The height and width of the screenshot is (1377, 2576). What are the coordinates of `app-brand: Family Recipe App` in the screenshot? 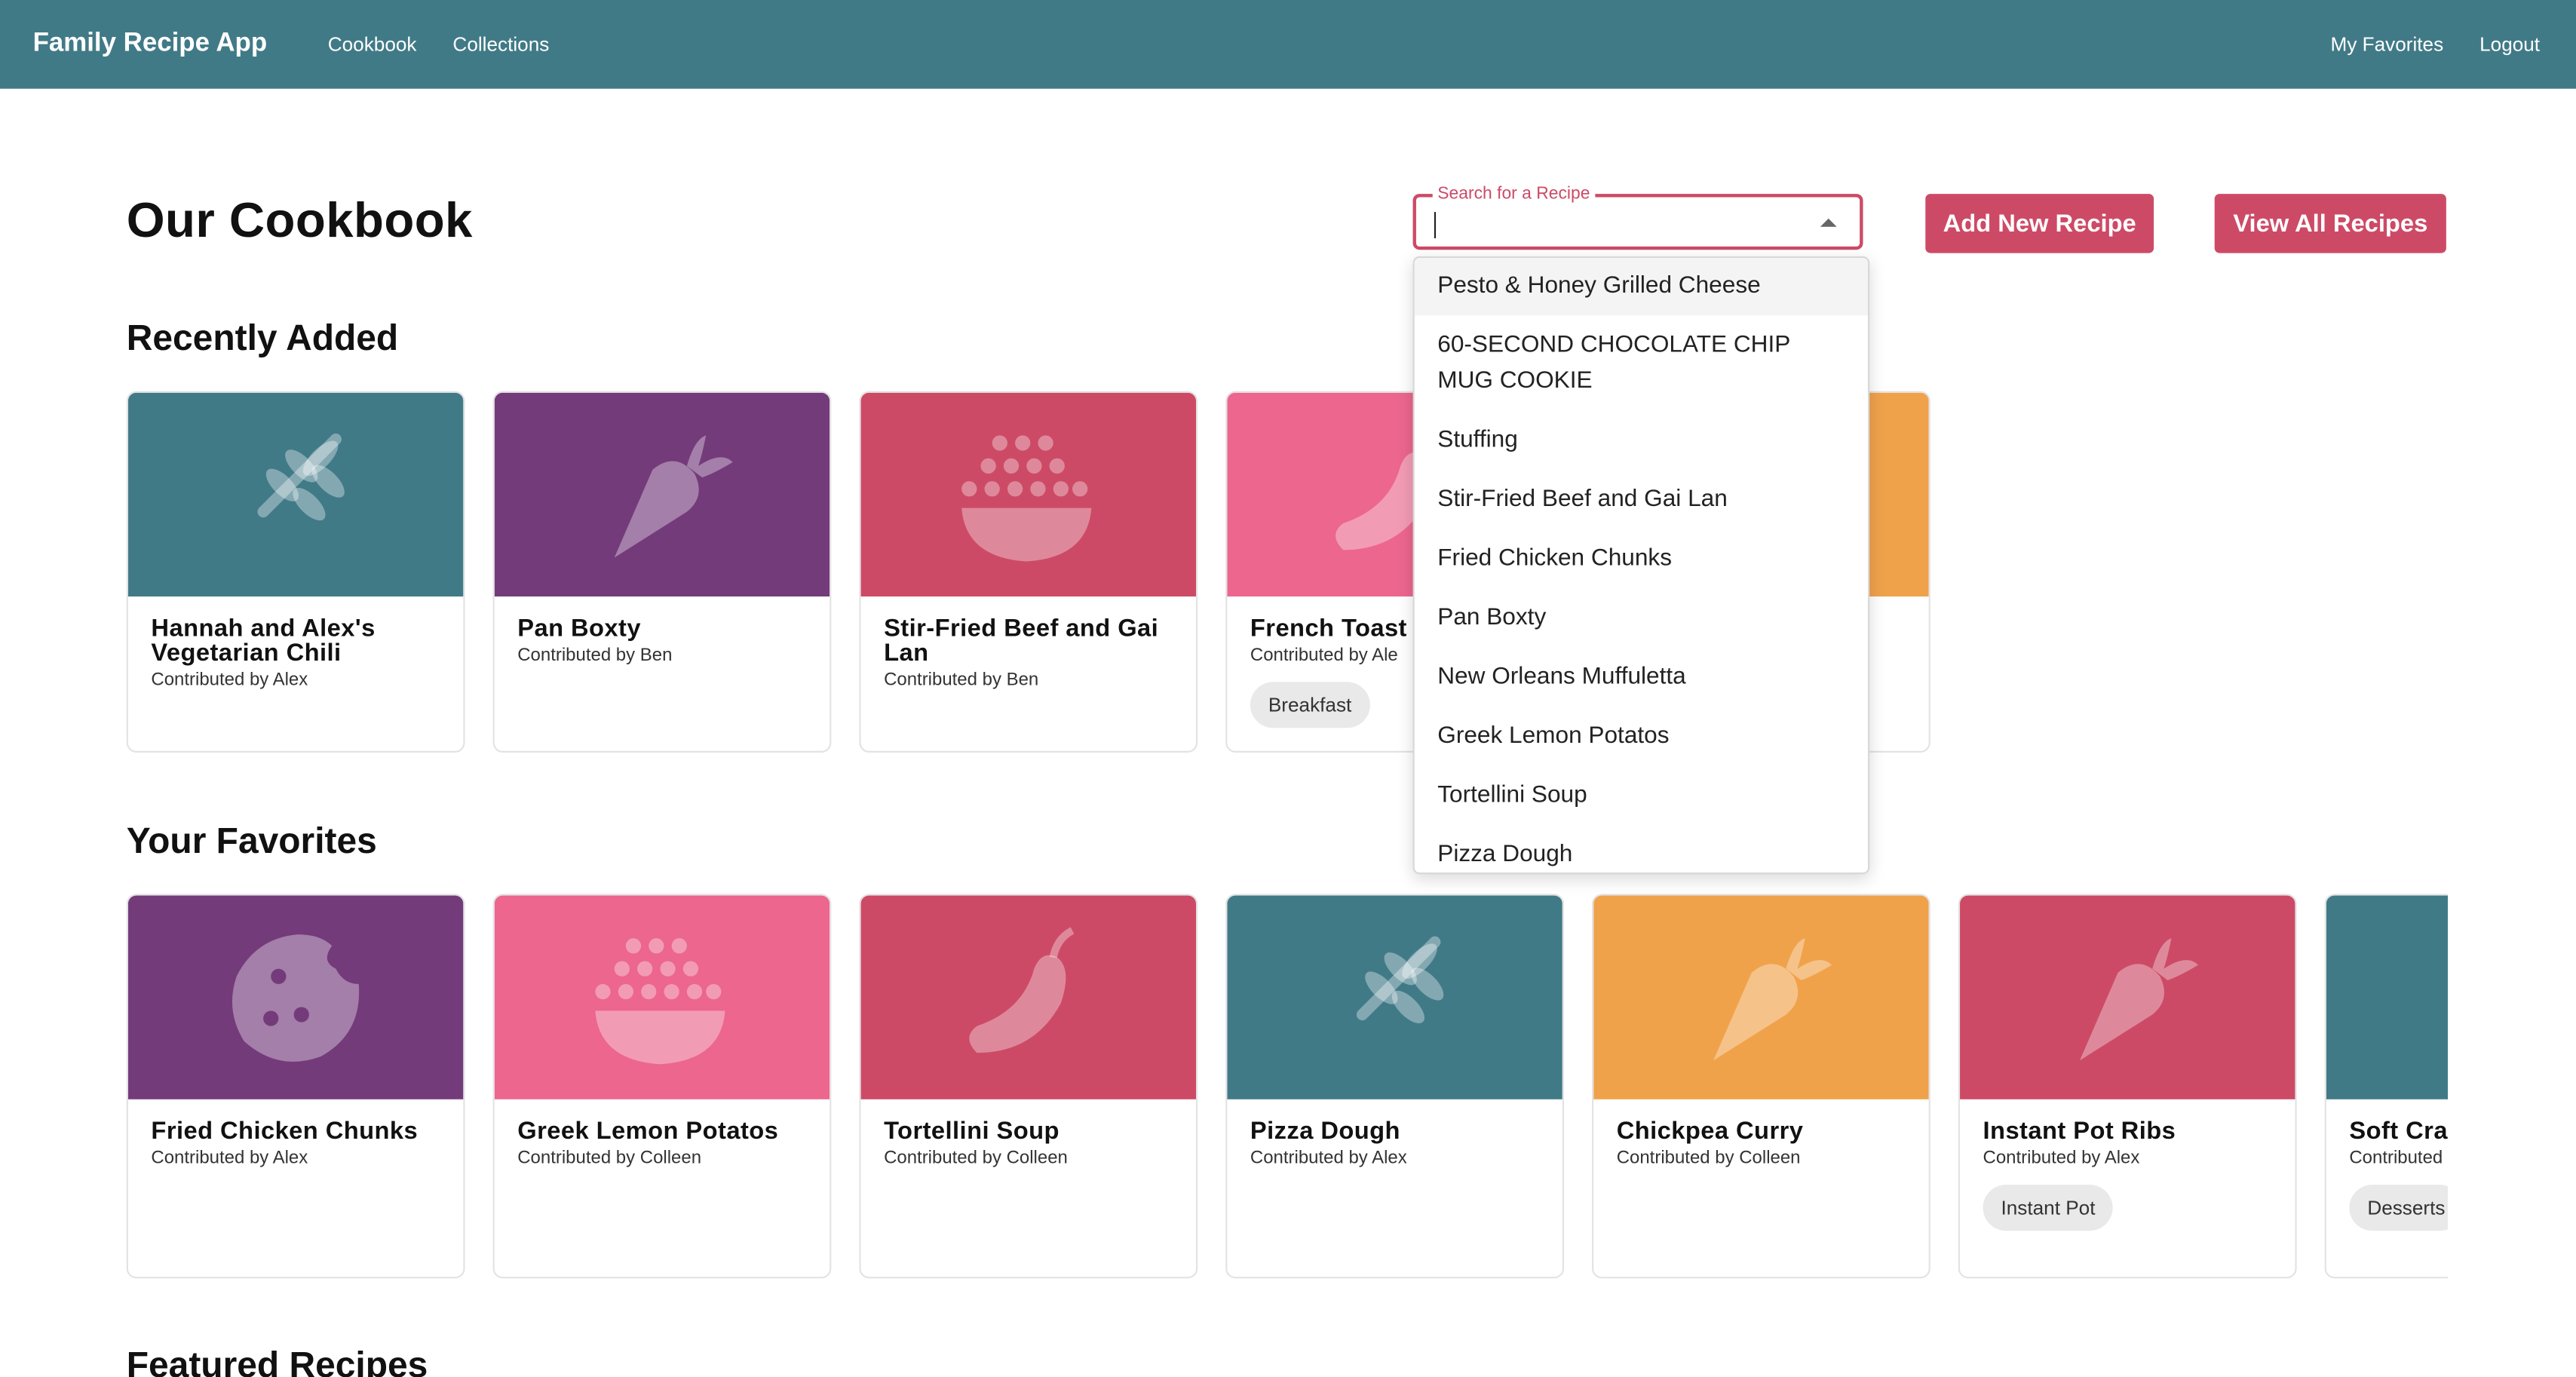 It's located at (150, 44).